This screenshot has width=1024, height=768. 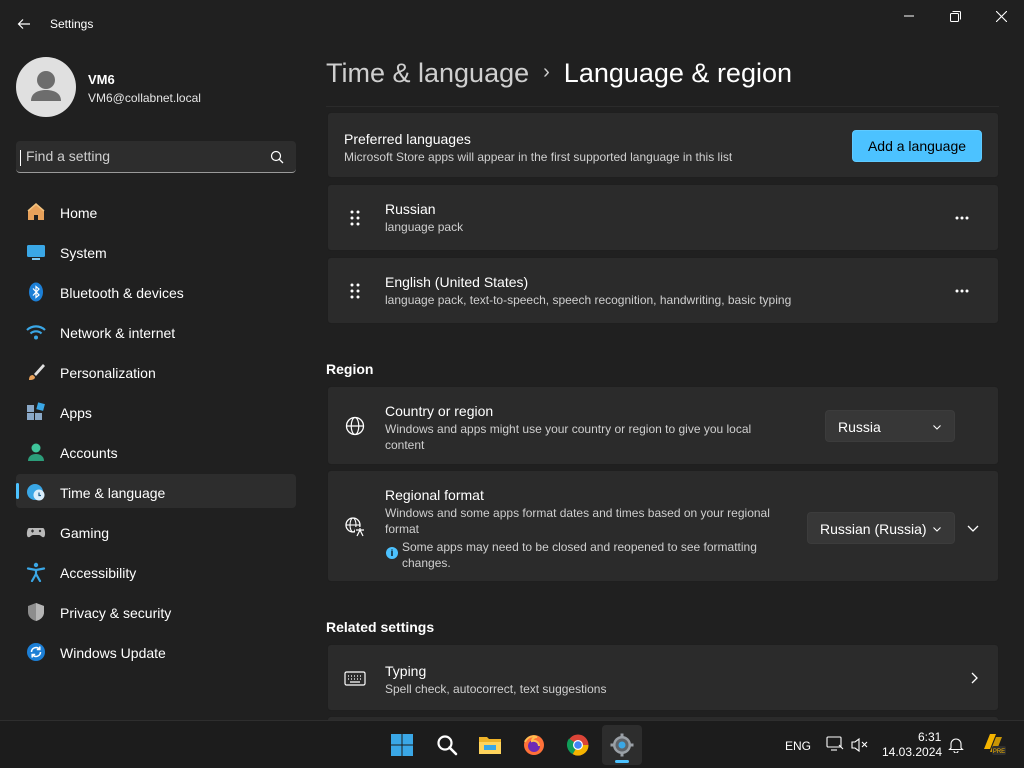 What do you see at coordinates (512, 24) in the screenshot?
I see `title-bar: Settings` at bounding box center [512, 24].